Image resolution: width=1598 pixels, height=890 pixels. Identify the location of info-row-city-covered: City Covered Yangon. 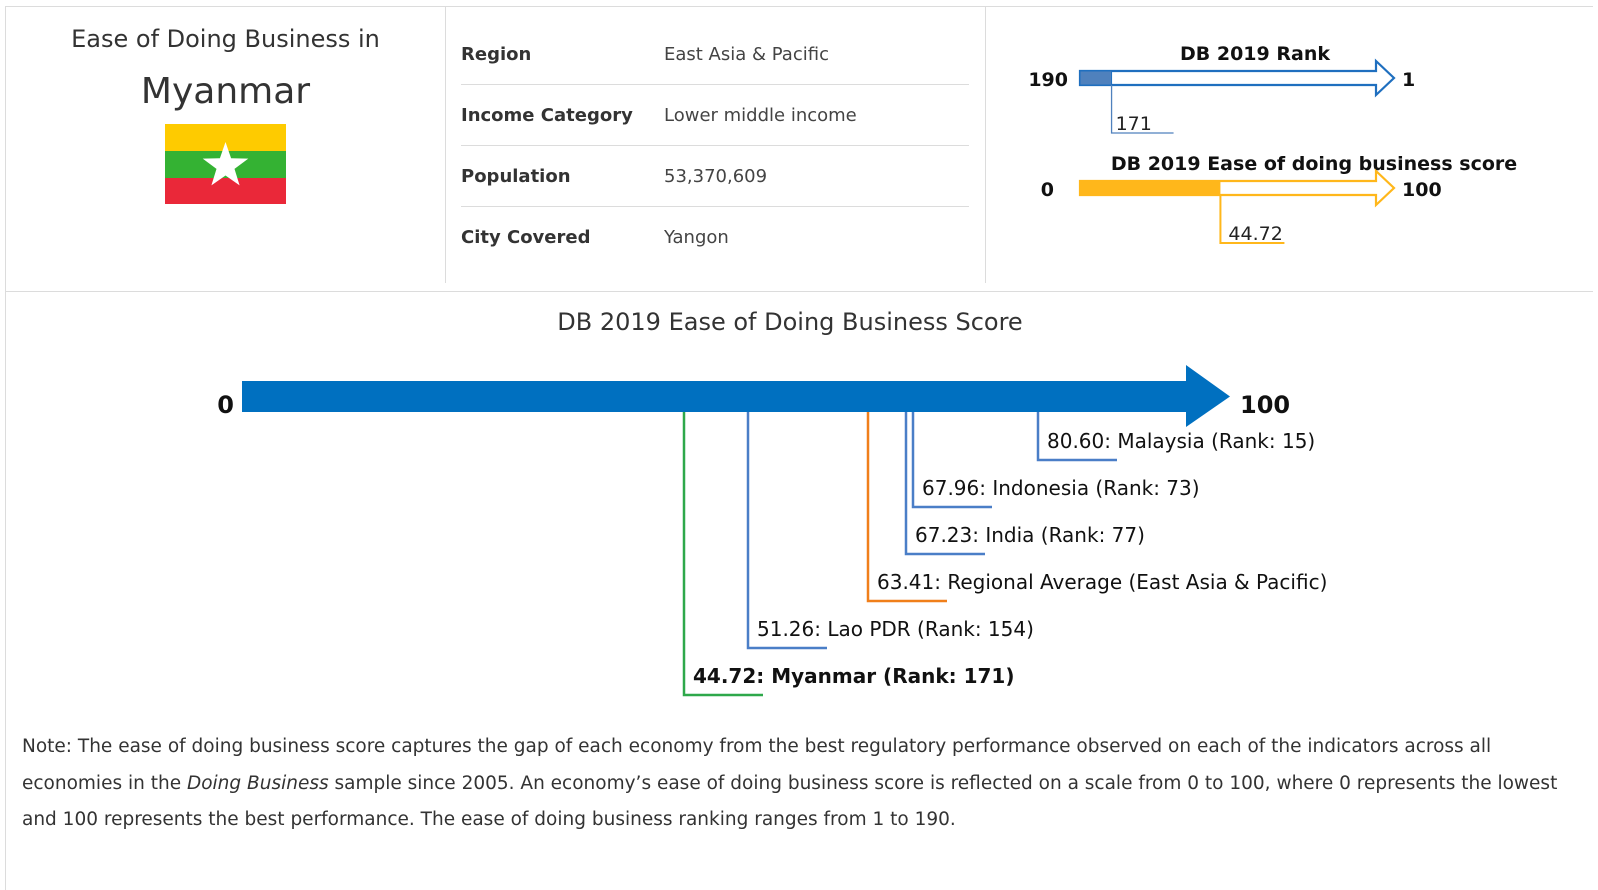
(715, 237).